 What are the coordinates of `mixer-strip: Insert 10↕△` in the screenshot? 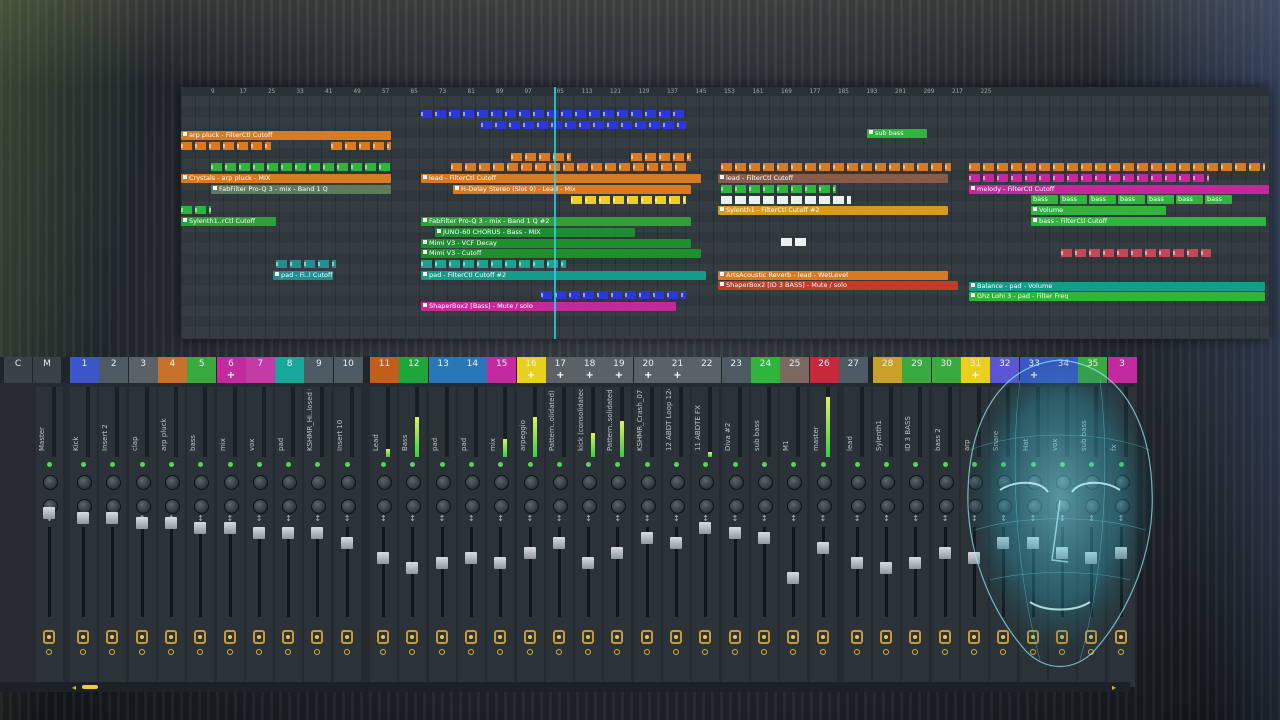 It's located at (347, 538).